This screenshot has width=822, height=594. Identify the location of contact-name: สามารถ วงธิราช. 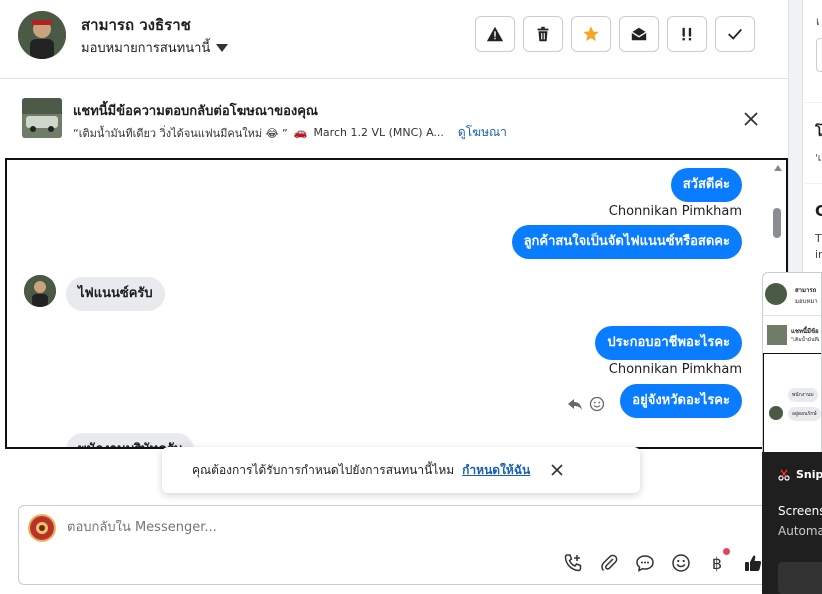
(136, 25).